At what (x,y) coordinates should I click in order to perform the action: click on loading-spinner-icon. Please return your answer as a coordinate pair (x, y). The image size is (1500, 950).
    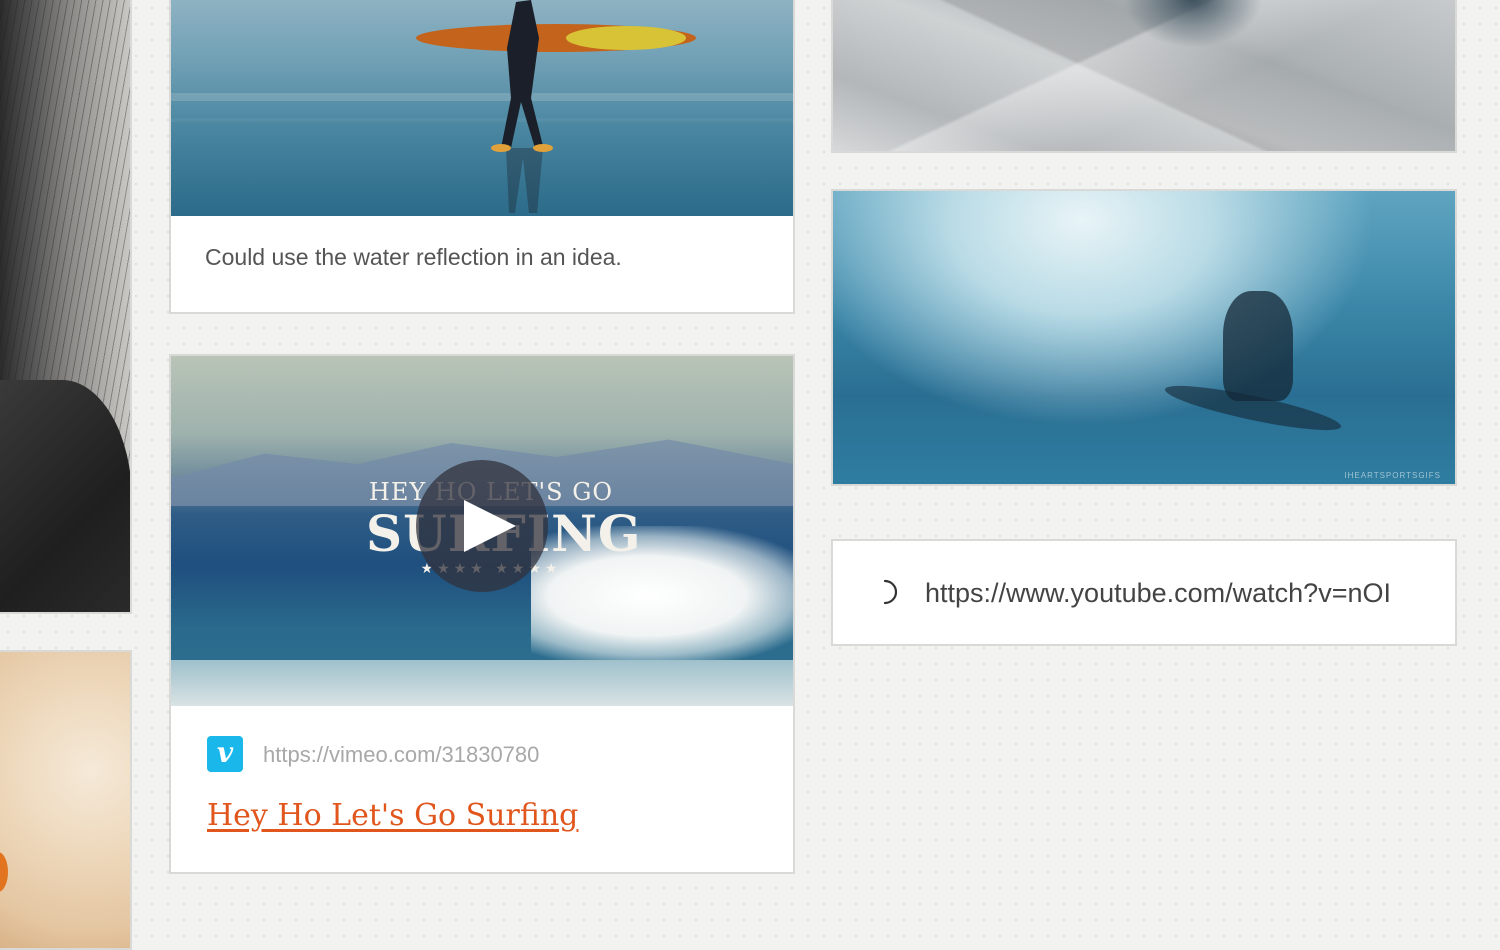
    Looking at the image, I should click on (890, 592).